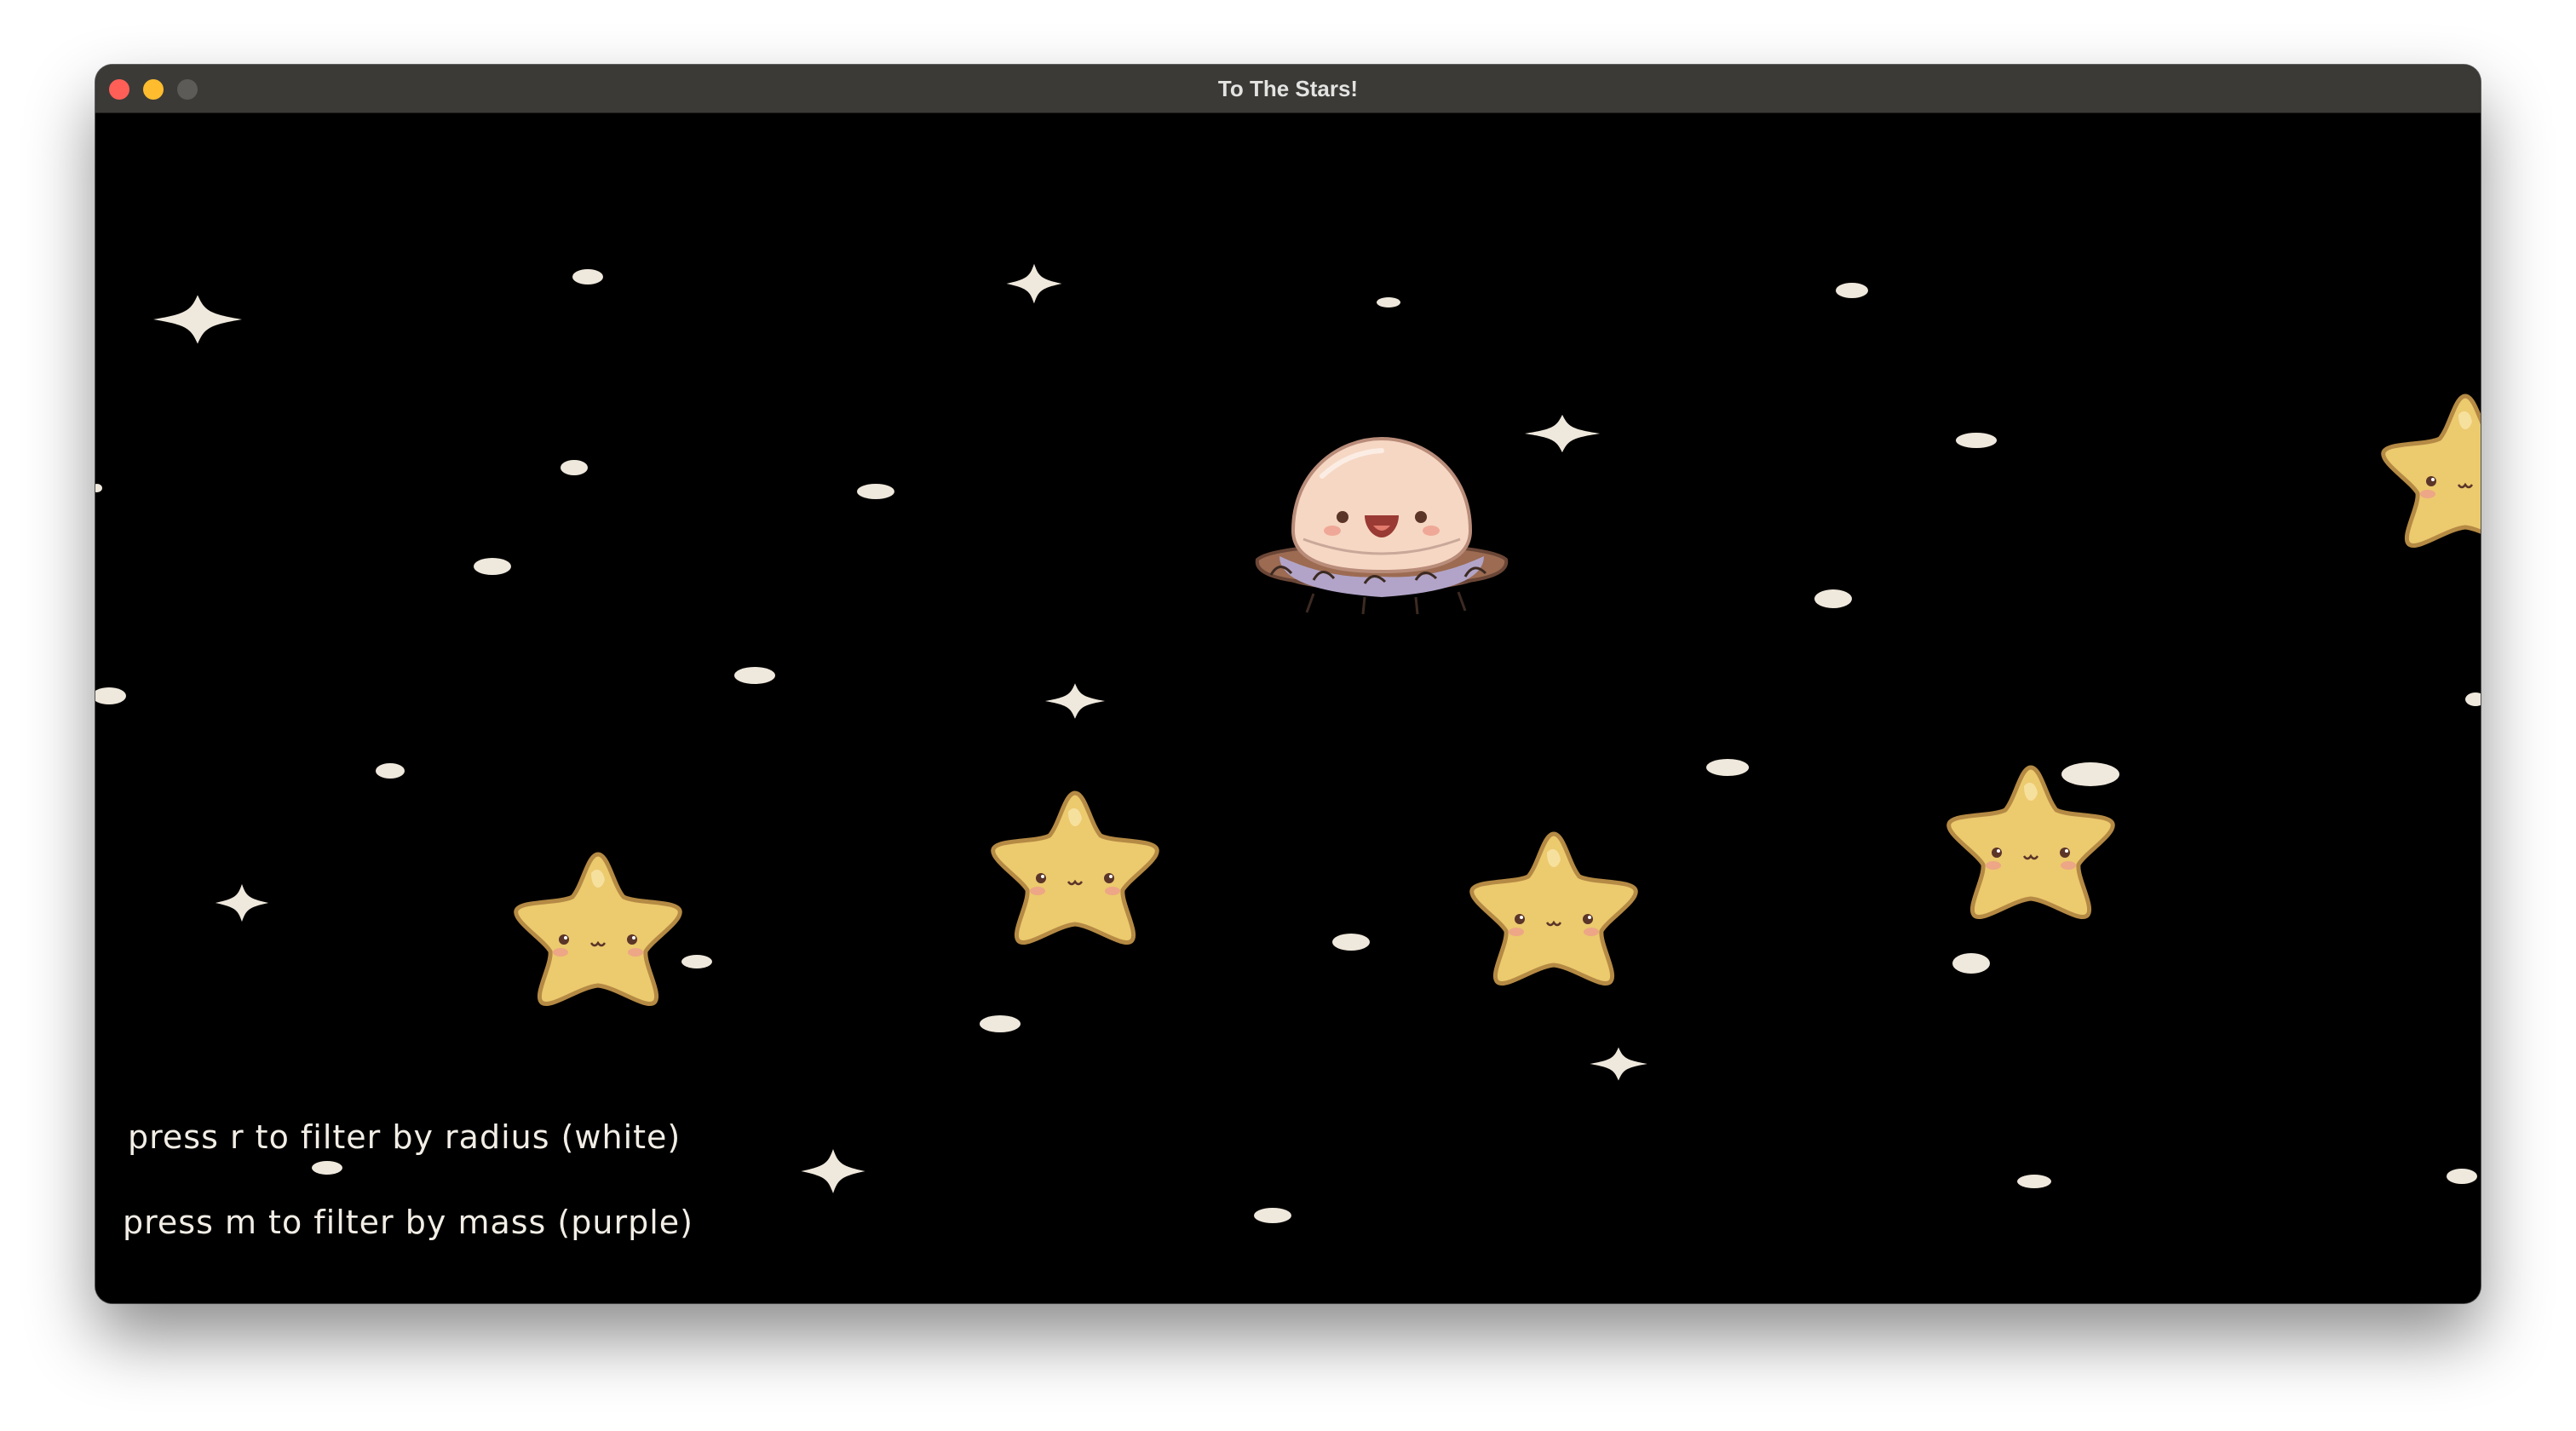  I want to click on title-bar: To The Stars!, so click(1288, 89).